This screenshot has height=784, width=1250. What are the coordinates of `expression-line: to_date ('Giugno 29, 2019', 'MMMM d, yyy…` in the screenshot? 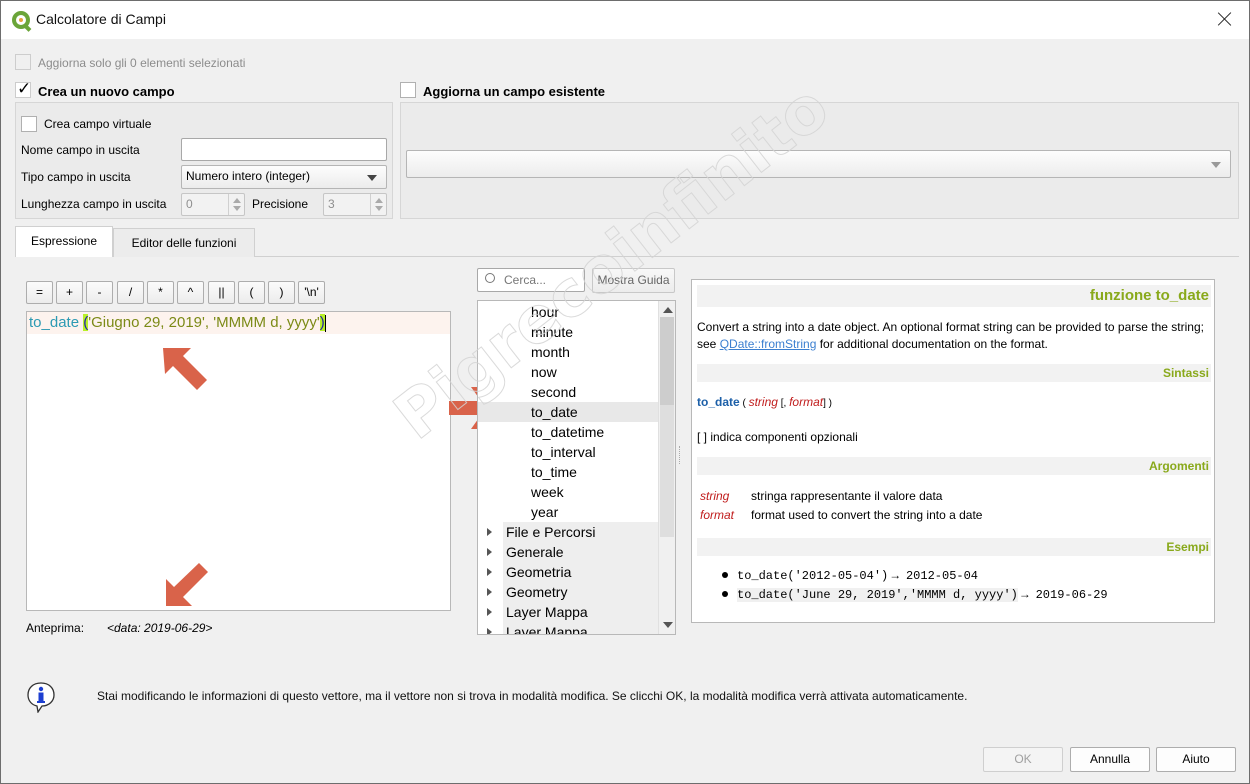 It's located at (238, 323).